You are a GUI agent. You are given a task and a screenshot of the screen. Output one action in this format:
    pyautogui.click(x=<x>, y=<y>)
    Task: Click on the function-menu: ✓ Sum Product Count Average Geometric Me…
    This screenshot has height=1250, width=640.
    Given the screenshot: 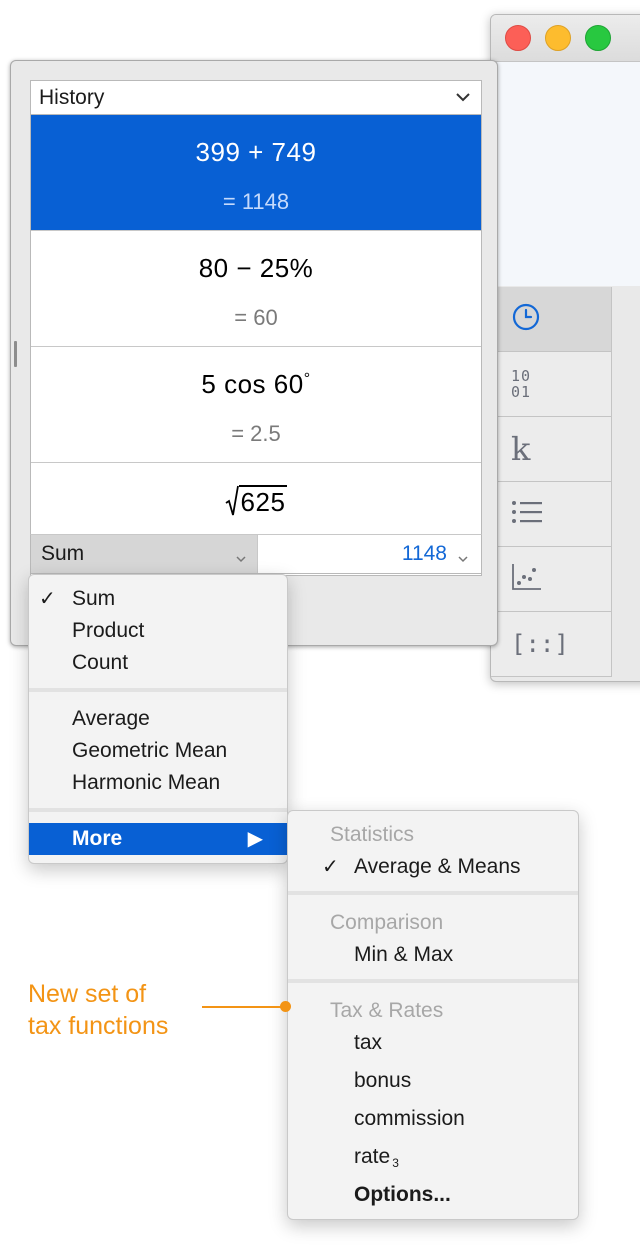 What is the action you would take?
    pyautogui.click(x=158, y=719)
    